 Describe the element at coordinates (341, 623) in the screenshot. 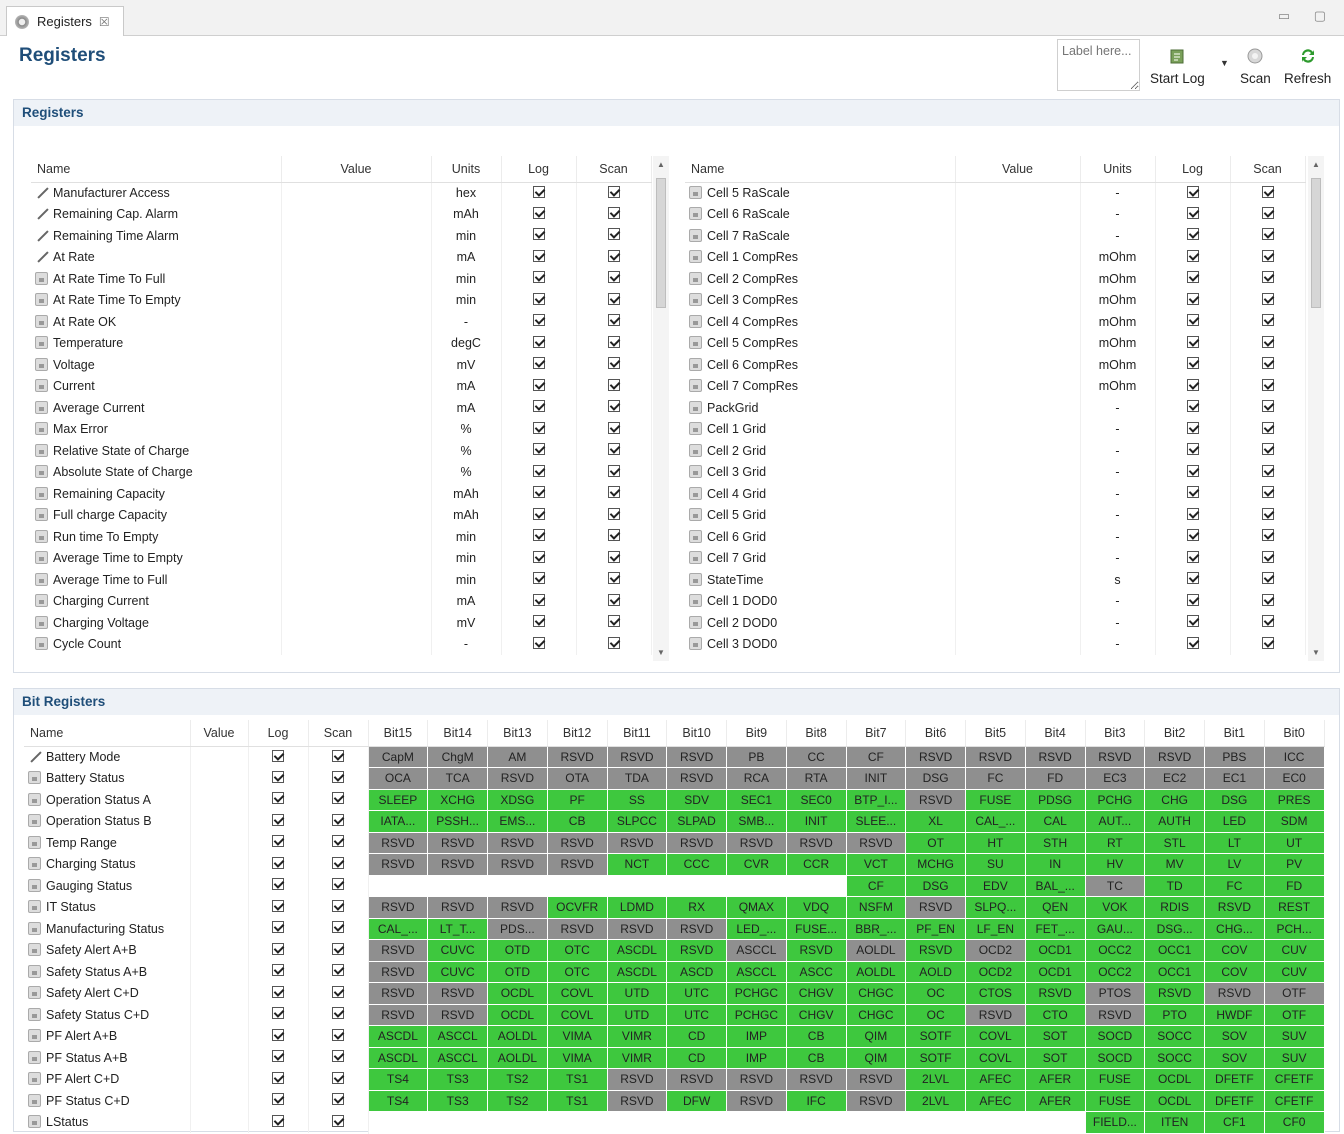

I see `table-row: Charging Voltage mV` at that location.